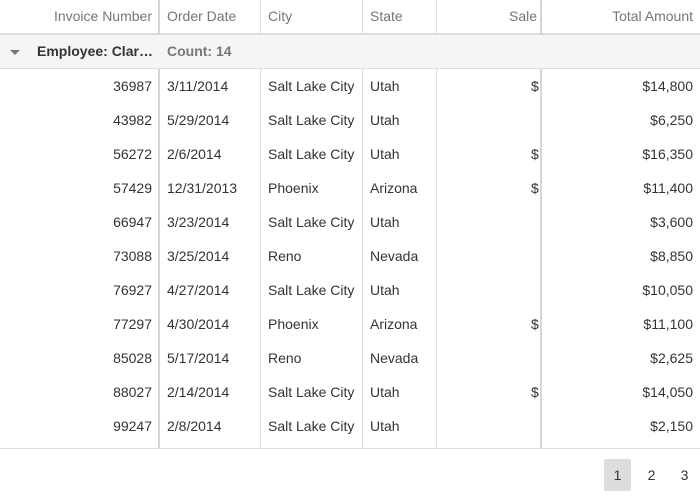 This screenshot has width=700, height=500. What do you see at coordinates (132, 358) in the screenshot?
I see `cell-invoice-number: 85028` at bounding box center [132, 358].